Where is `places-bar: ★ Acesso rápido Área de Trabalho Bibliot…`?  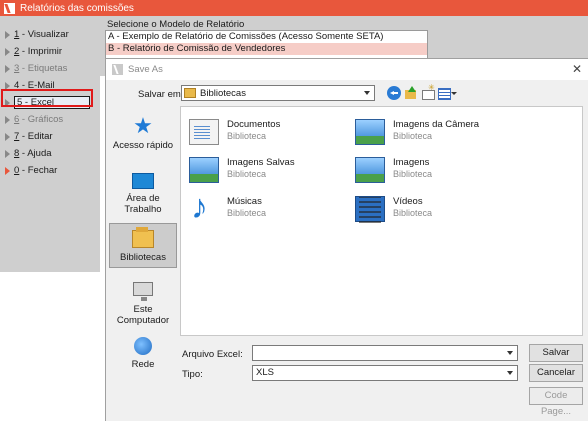
places-bar: ★ Acesso rápido Área de Trabalho Bibliot… is located at coordinates (143, 221).